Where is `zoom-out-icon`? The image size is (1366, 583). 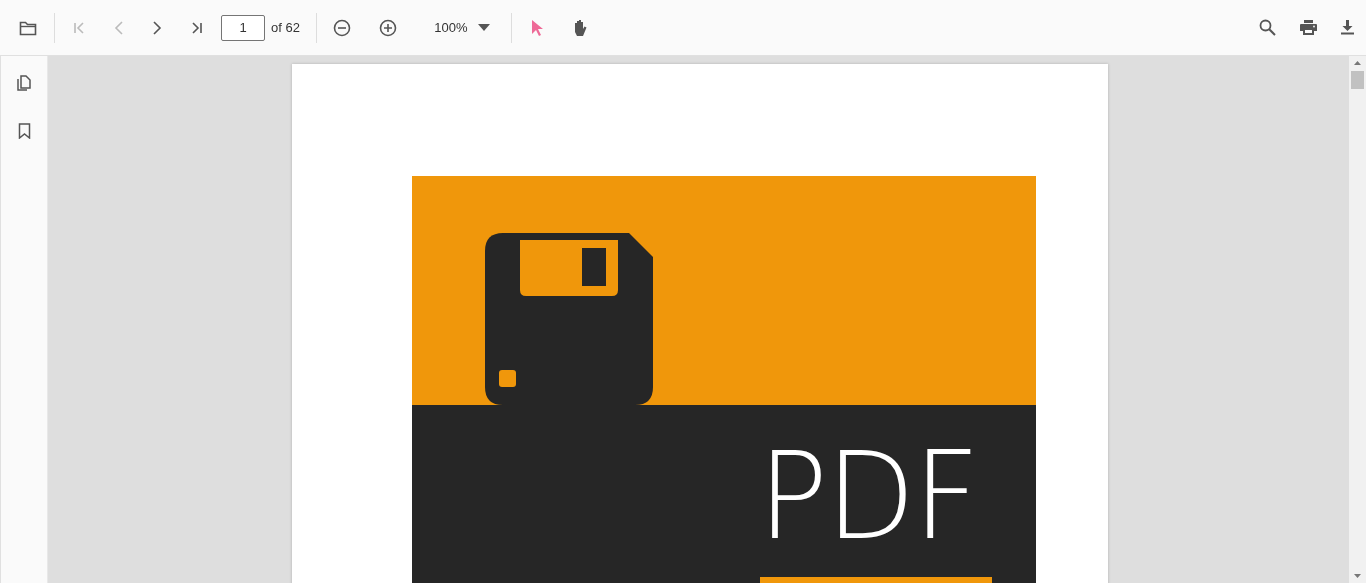
zoom-out-icon is located at coordinates (341, 27).